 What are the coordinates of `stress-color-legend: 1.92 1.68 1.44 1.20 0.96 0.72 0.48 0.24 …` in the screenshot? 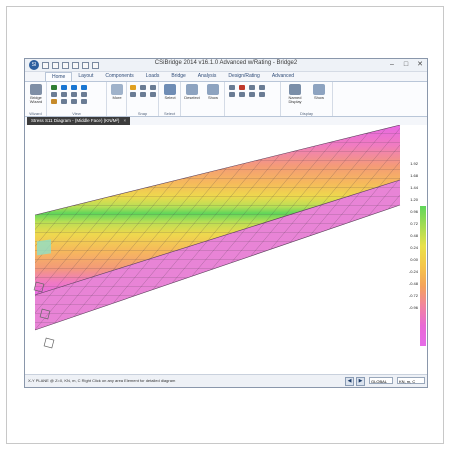 It's located at (413, 256).